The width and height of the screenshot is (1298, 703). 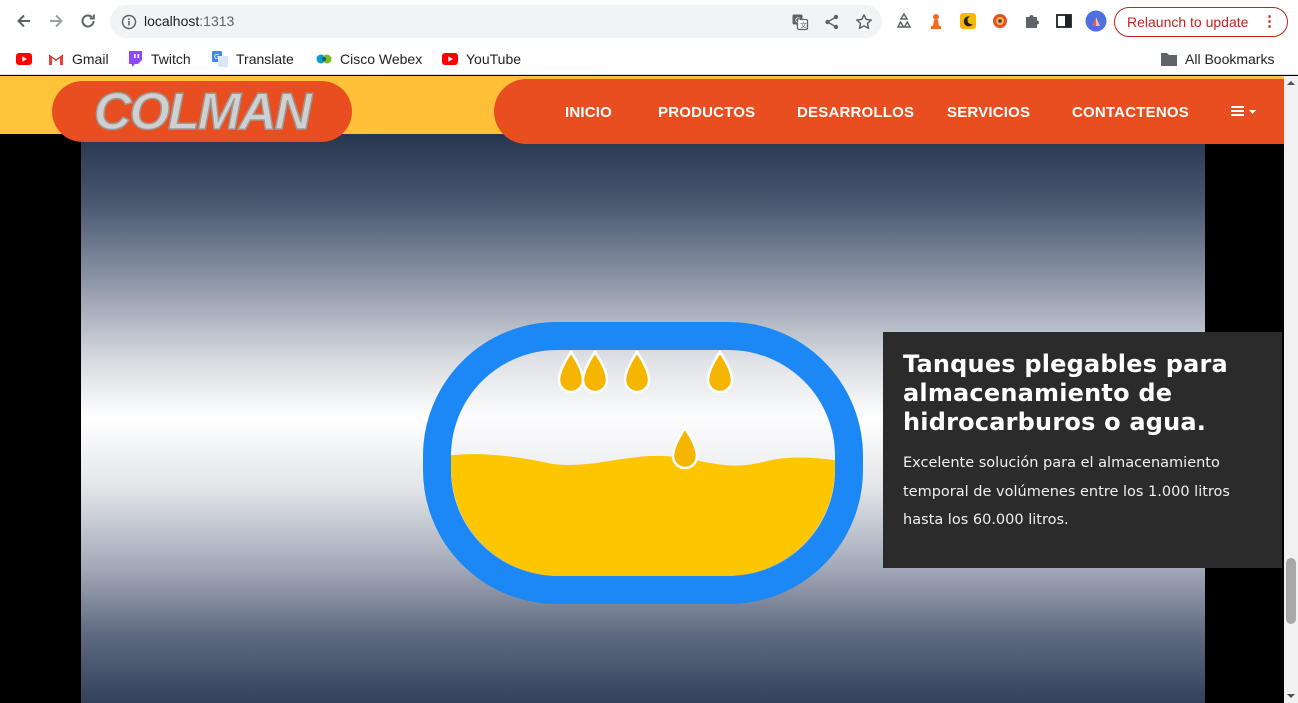 What do you see at coordinates (56, 59) in the screenshot?
I see `gmail-icon` at bounding box center [56, 59].